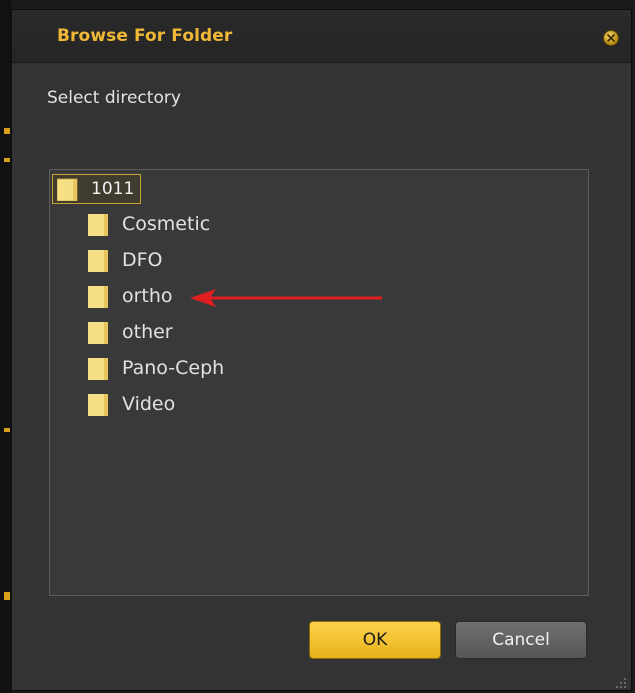  I want to click on close-icon, so click(611, 38).